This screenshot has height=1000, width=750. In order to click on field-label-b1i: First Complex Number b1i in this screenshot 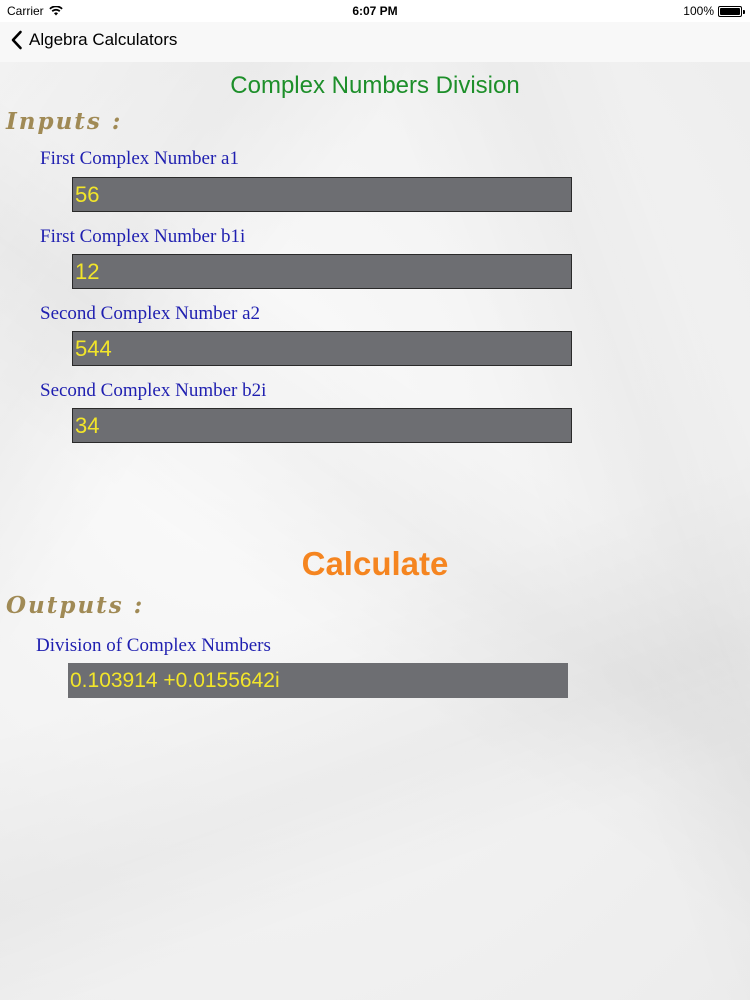, I will do `click(143, 236)`.